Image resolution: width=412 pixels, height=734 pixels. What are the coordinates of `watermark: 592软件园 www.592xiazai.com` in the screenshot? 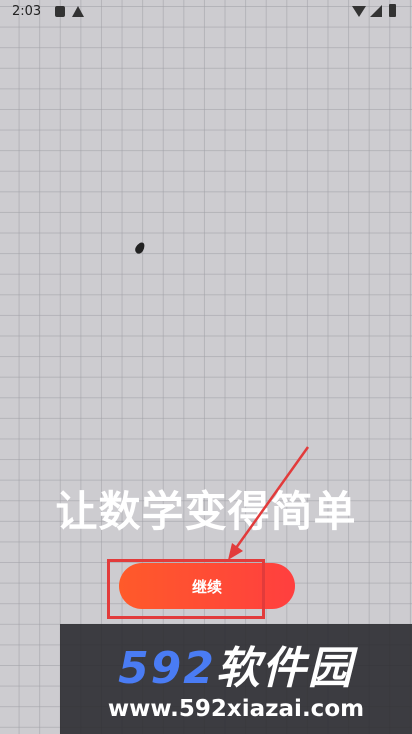 It's located at (236, 679).